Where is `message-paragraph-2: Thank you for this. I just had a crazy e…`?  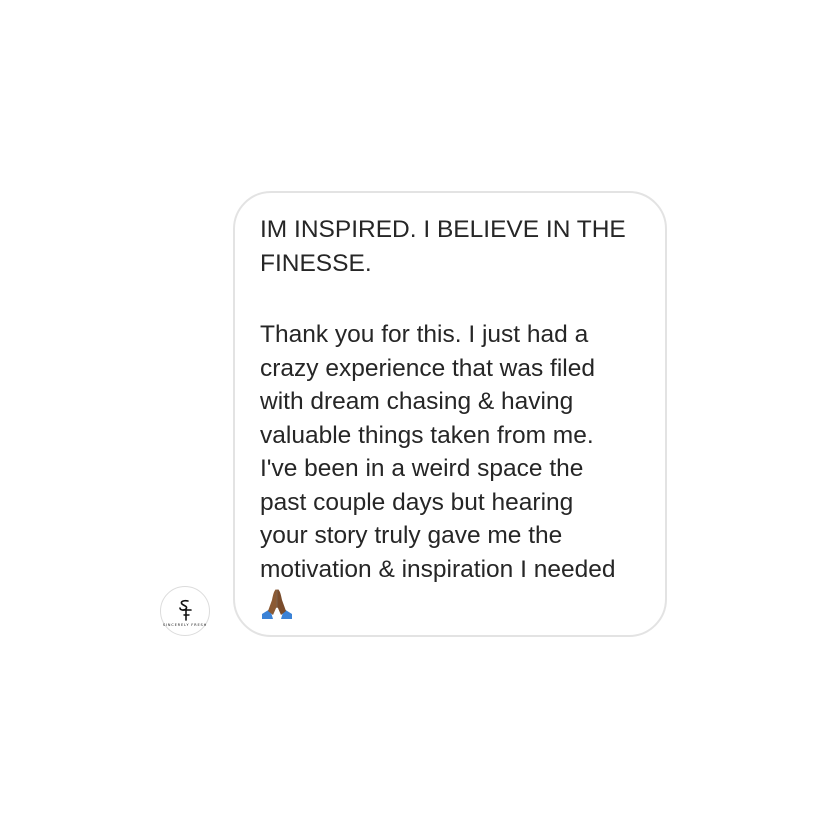
message-paragraph-2: Thank you for this. I just had a crazy e… is located at coordinates (438, 452).